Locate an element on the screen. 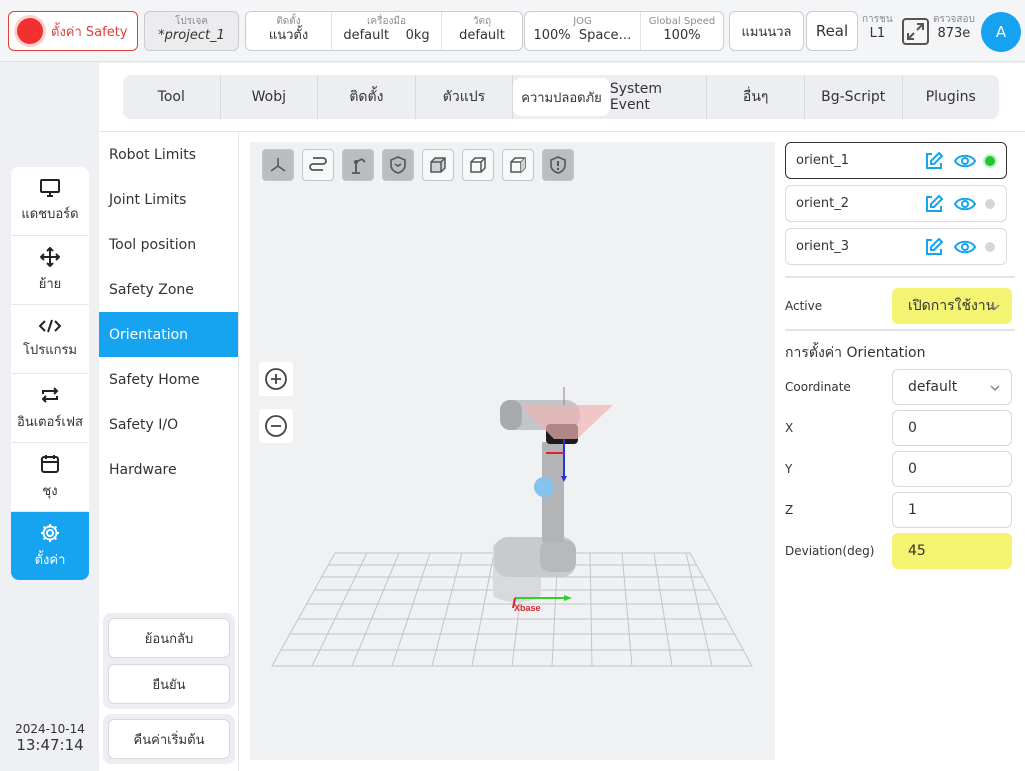  tool-label: เครื่องมือ is located at coordinates (386, 21).